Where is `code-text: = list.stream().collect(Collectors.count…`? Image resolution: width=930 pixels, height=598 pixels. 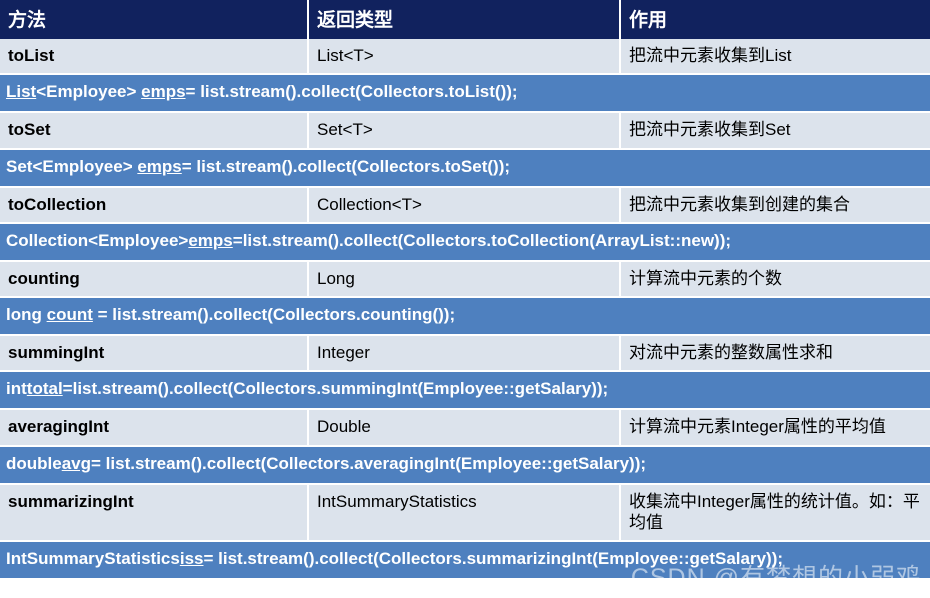 code-text: = list.stream().collect(Collectors.count… is located at coordinates (274, 314).